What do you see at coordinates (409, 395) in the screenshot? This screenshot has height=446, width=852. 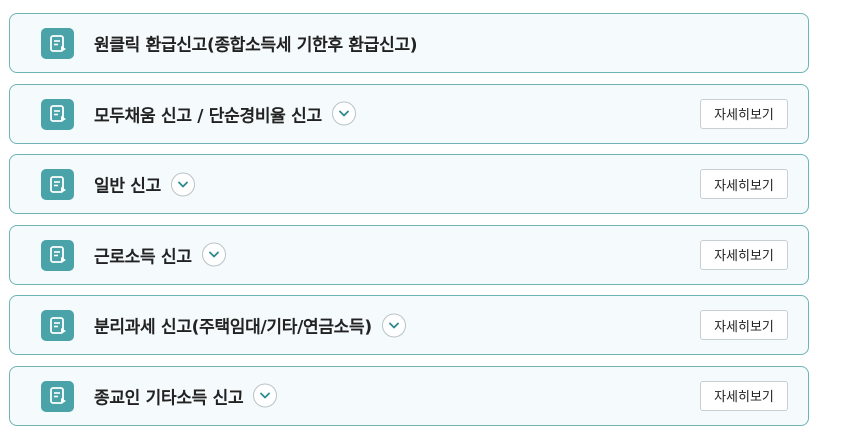 I see `filing-item-religious-income: 종교인 기타소득 신고 자세히보기` at bounding box center [409, 395].